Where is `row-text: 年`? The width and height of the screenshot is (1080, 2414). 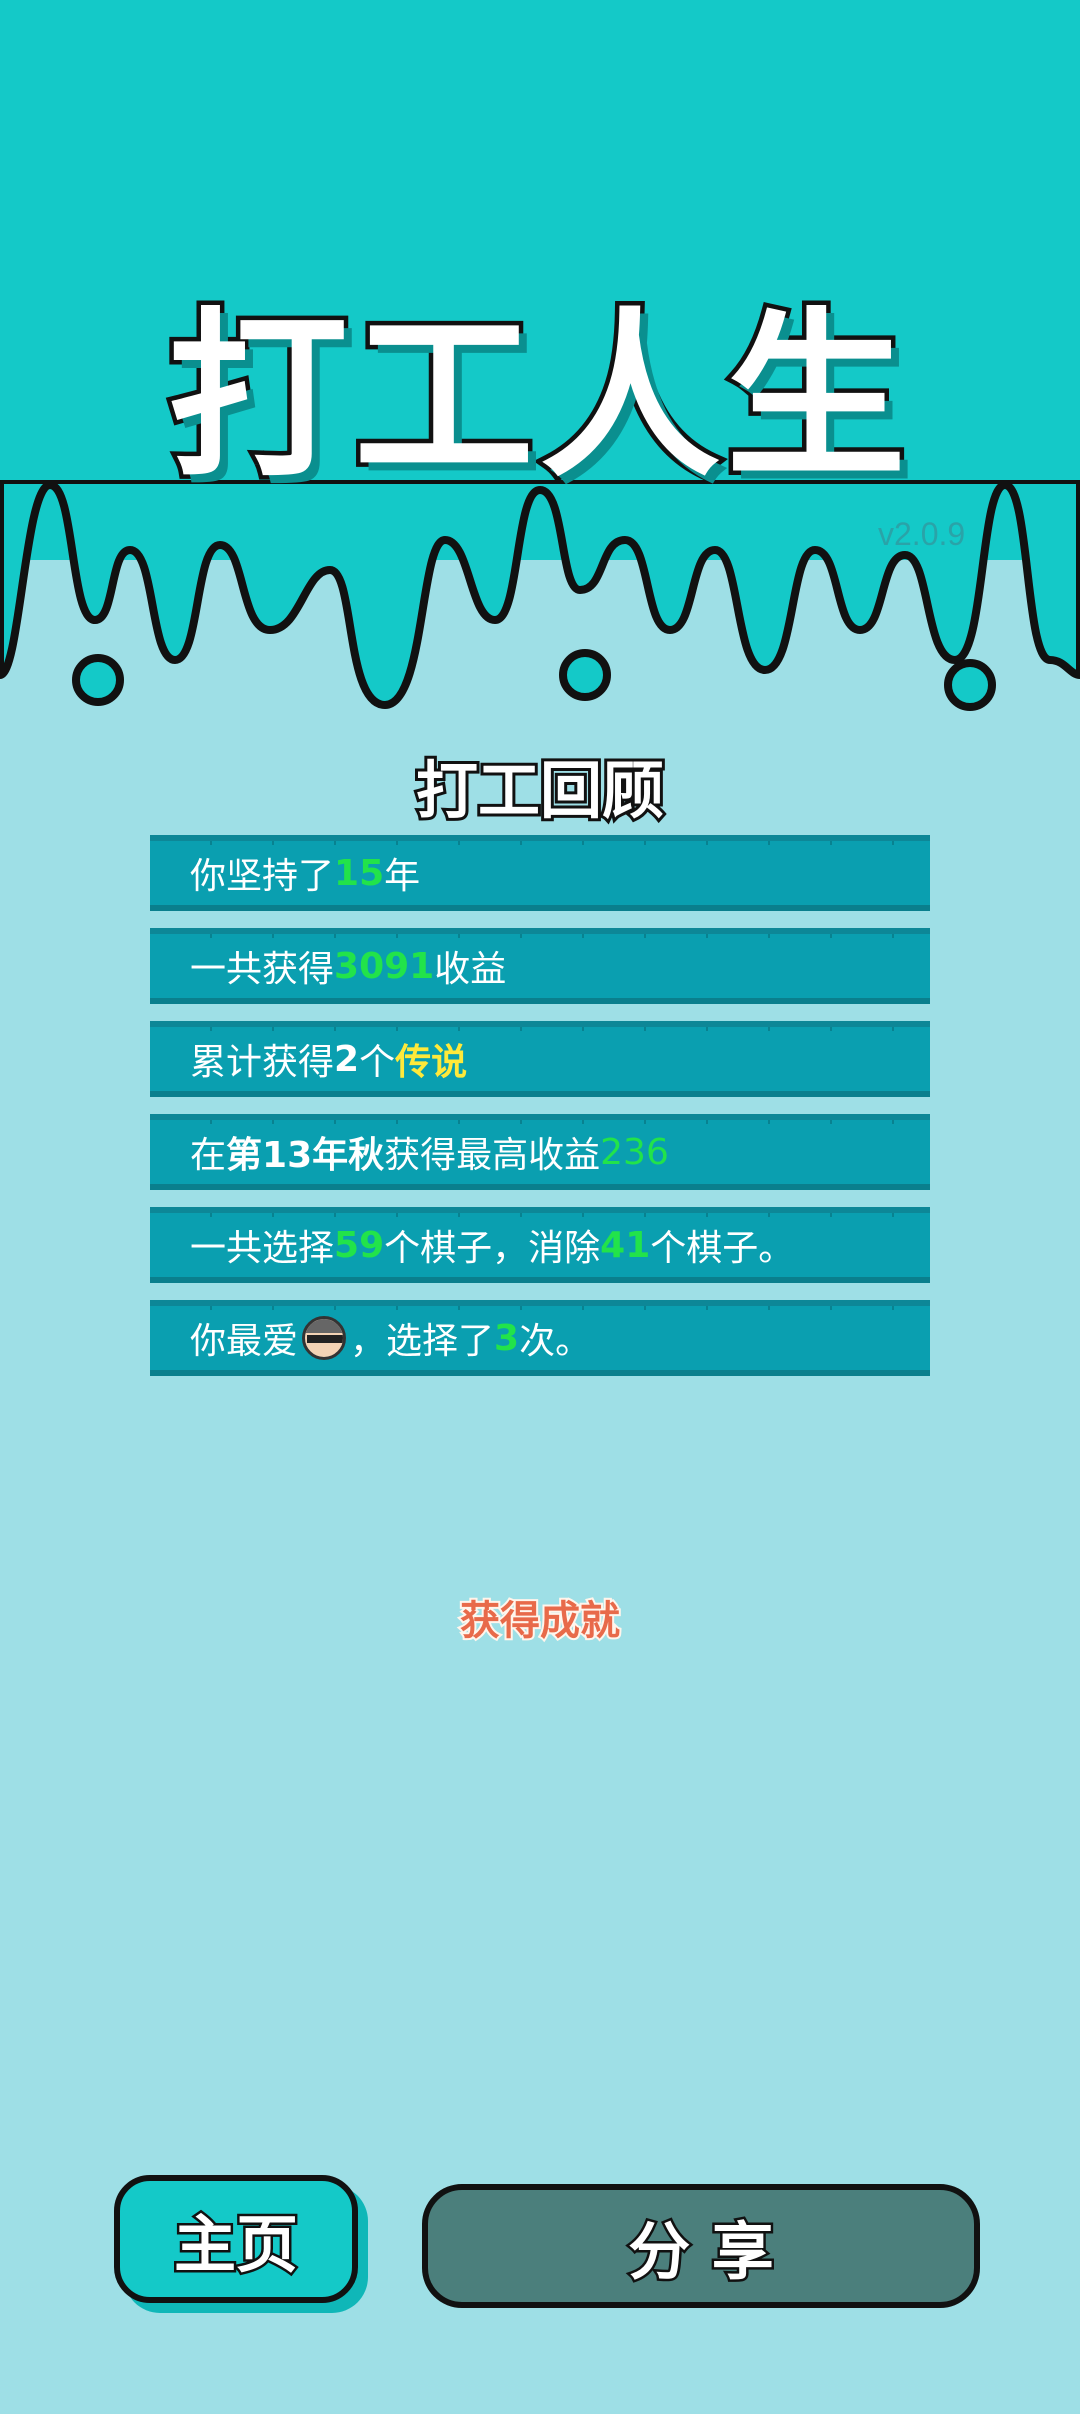 row-text: 年 is located at coordinates (402, 876).